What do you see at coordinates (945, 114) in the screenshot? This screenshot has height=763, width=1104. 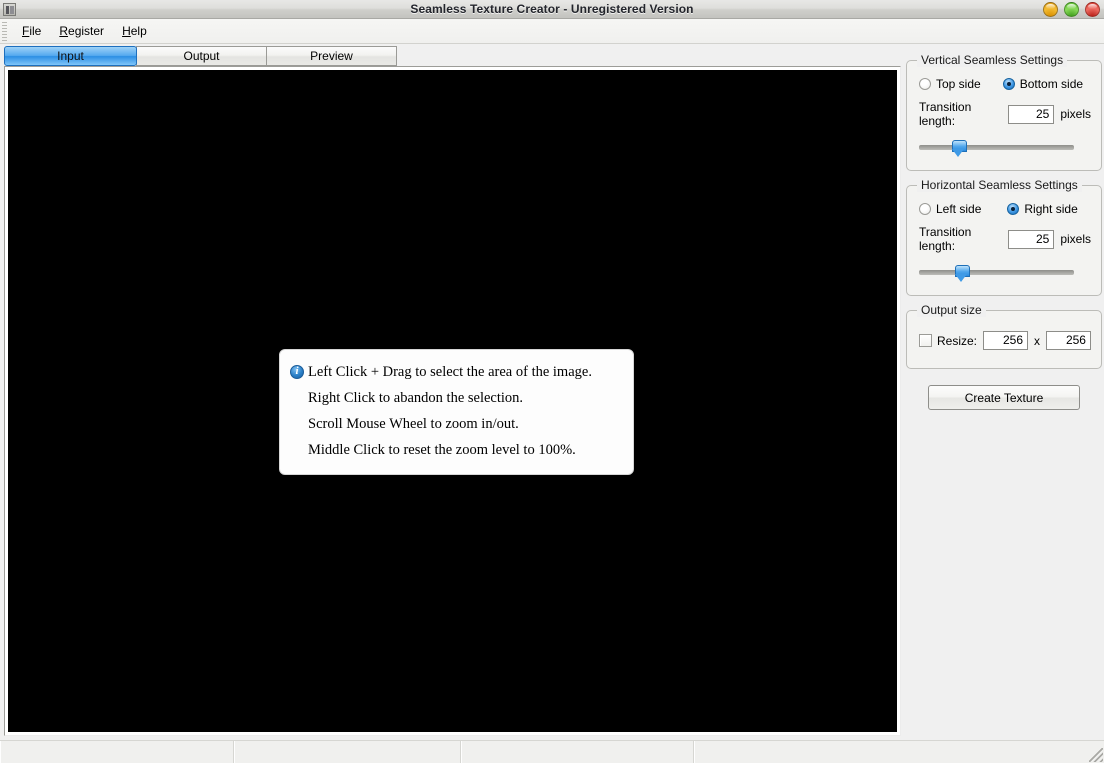 I see `vertical-transition-label: Transition length:` at bounding box center [945, 114].